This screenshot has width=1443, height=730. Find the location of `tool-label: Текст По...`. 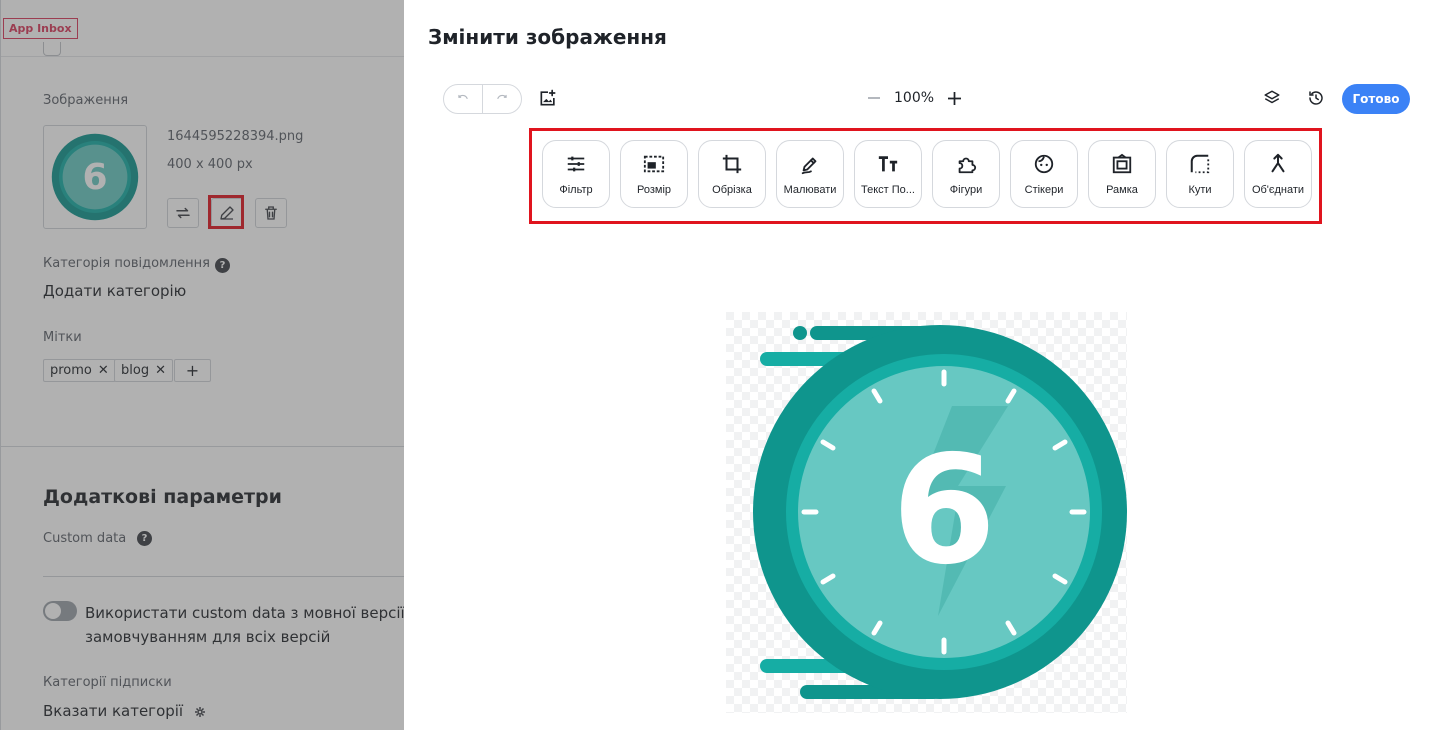

tool-label: Текст По... is located at coordinates (888, 190).